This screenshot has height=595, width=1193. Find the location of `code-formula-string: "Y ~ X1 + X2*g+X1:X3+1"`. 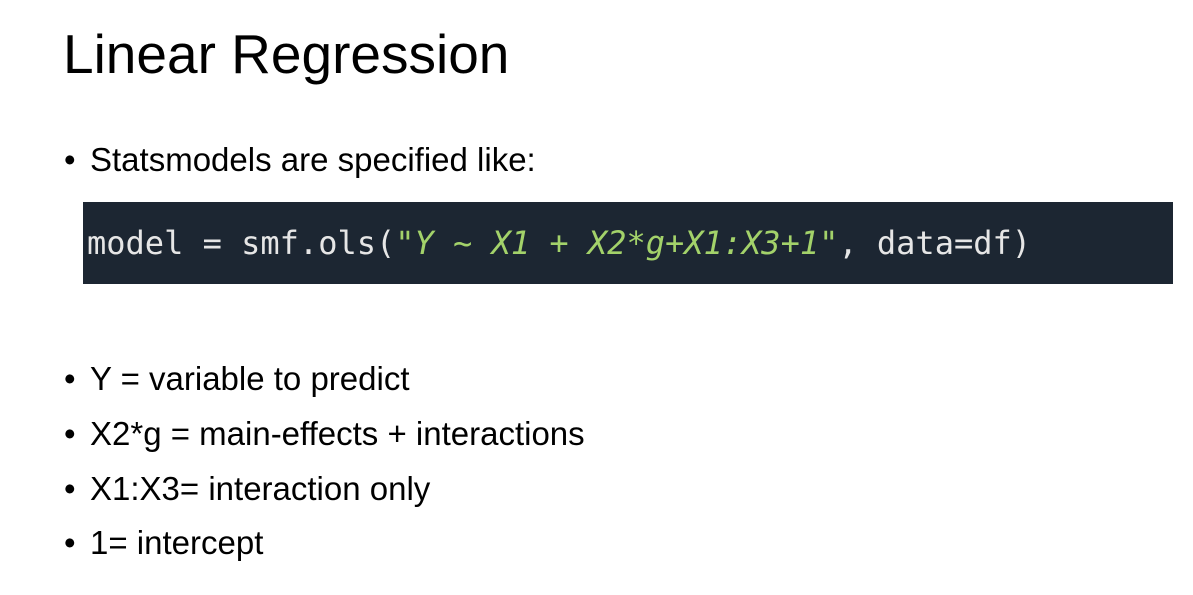

code-formula-string: "Y ~ X1 + X2*g+X1:X3+1" is located at coordinates (617, 243).